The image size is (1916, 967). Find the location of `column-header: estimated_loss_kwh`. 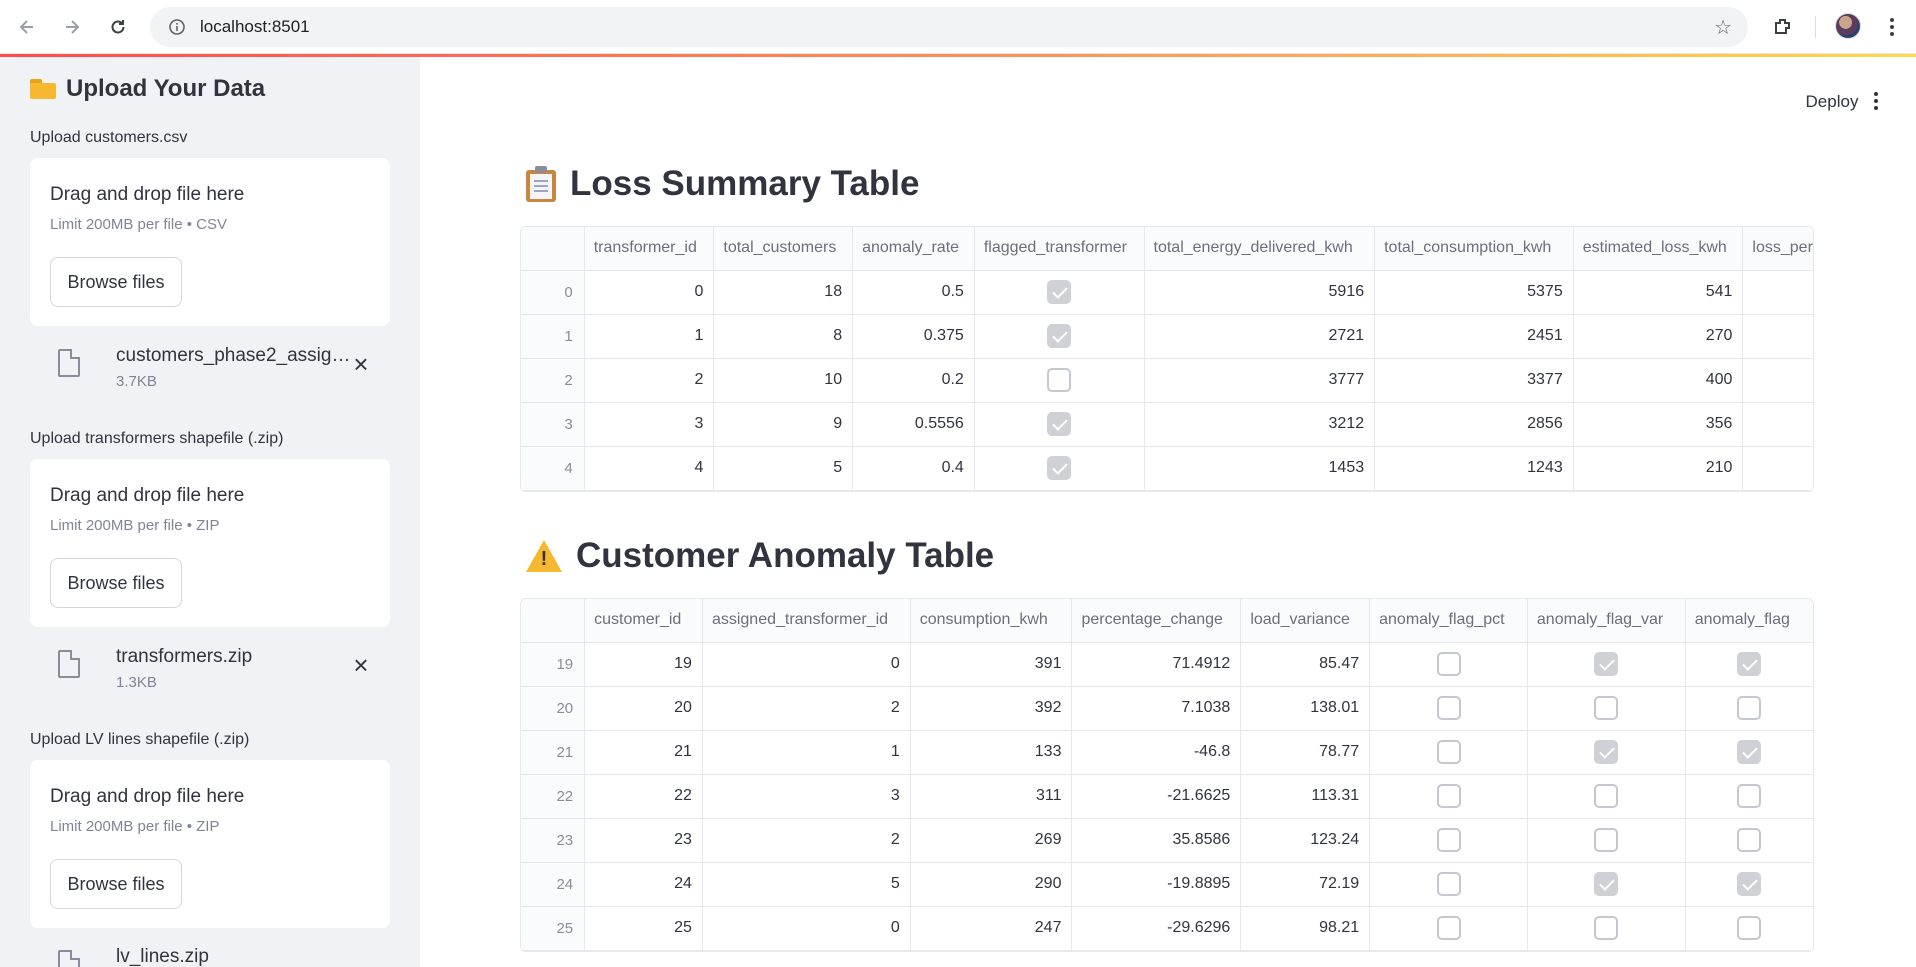

column-header: estimated_loss_kwh is located at coordinates (1658, 249).